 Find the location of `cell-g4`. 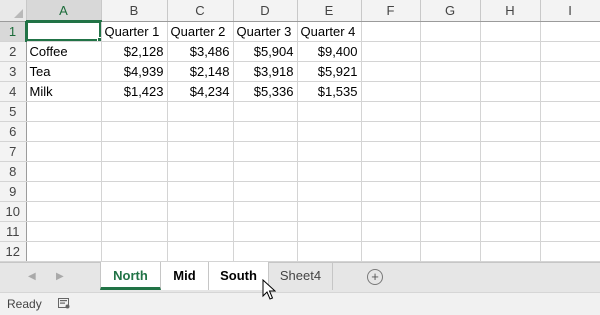

cell-g4 is located at coordinates (450, 91).